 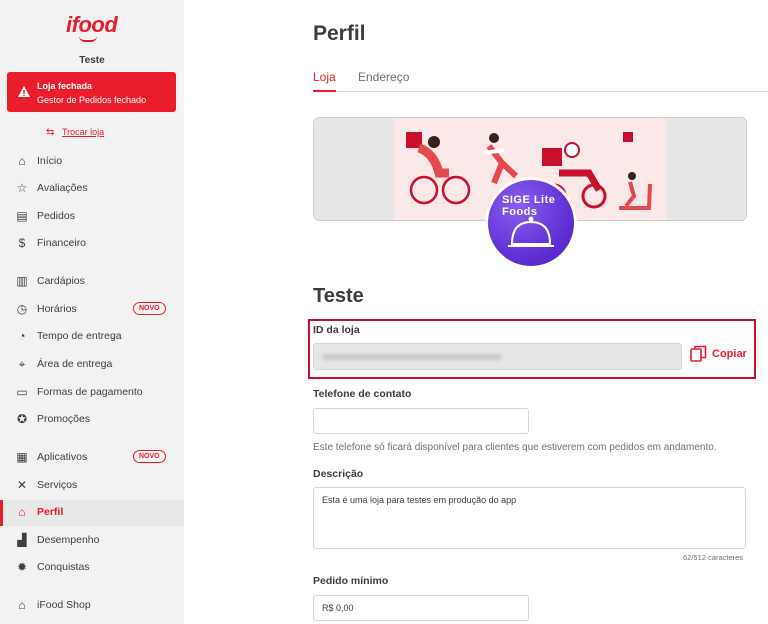 What do you see at coordinates (92, 162) in the screenshot?
I see `sidebar-item-inicio: ⌂ Início` at bounding box center [92, 162].